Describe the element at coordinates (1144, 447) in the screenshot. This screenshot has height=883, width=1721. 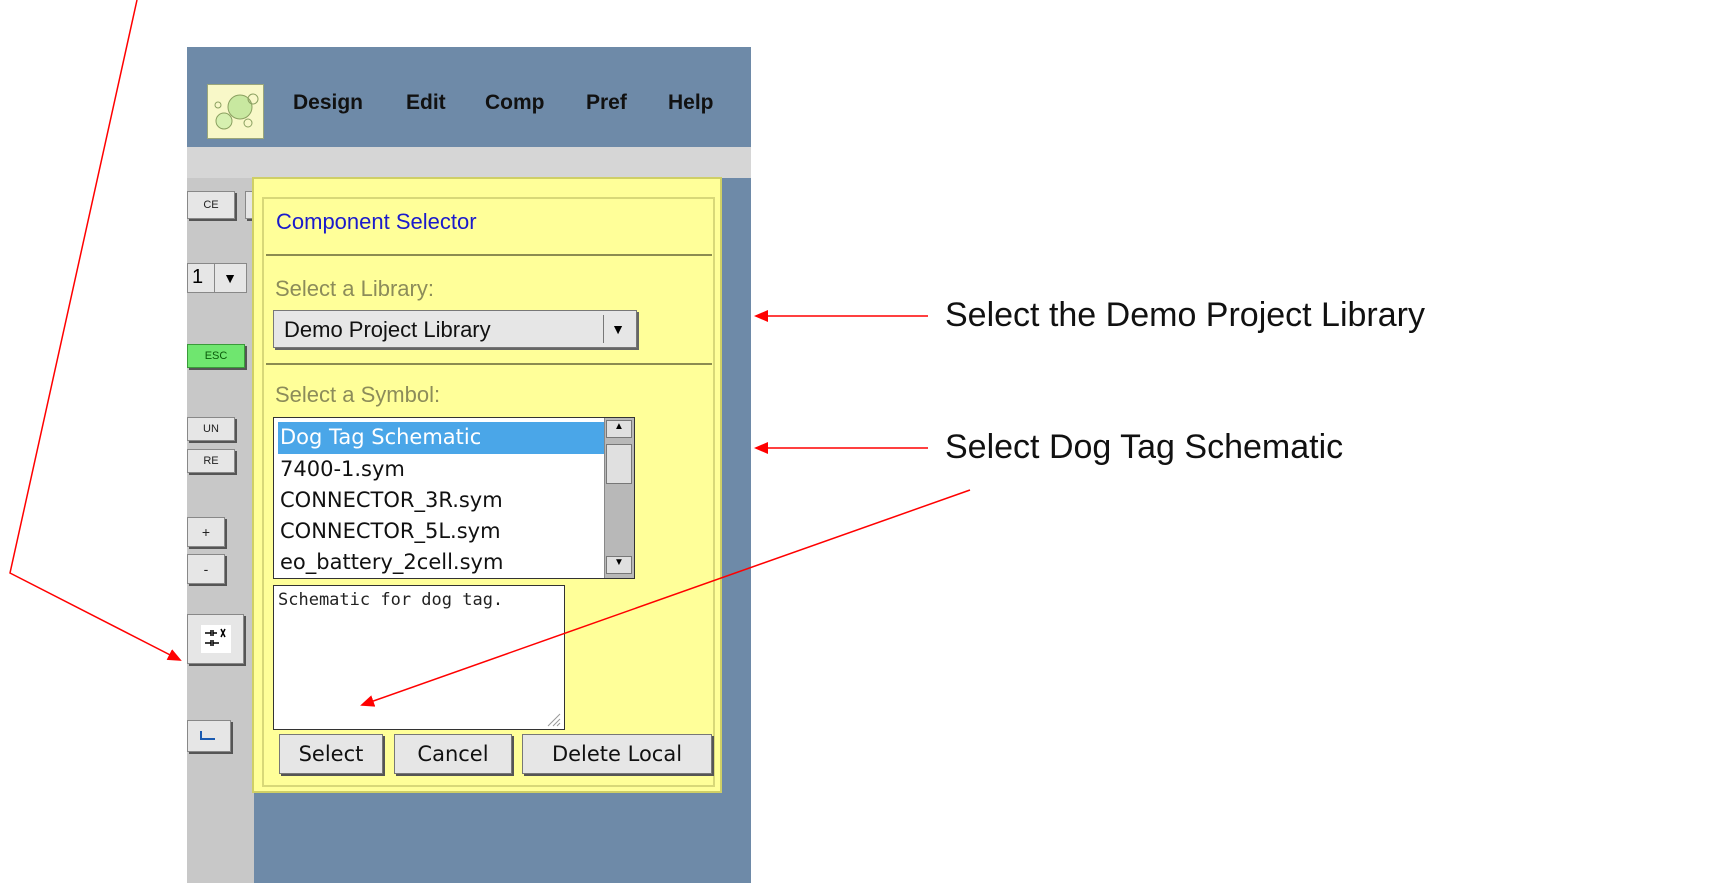
I see `annotation-symbol: Select Dog Tag Schematic` at that location.